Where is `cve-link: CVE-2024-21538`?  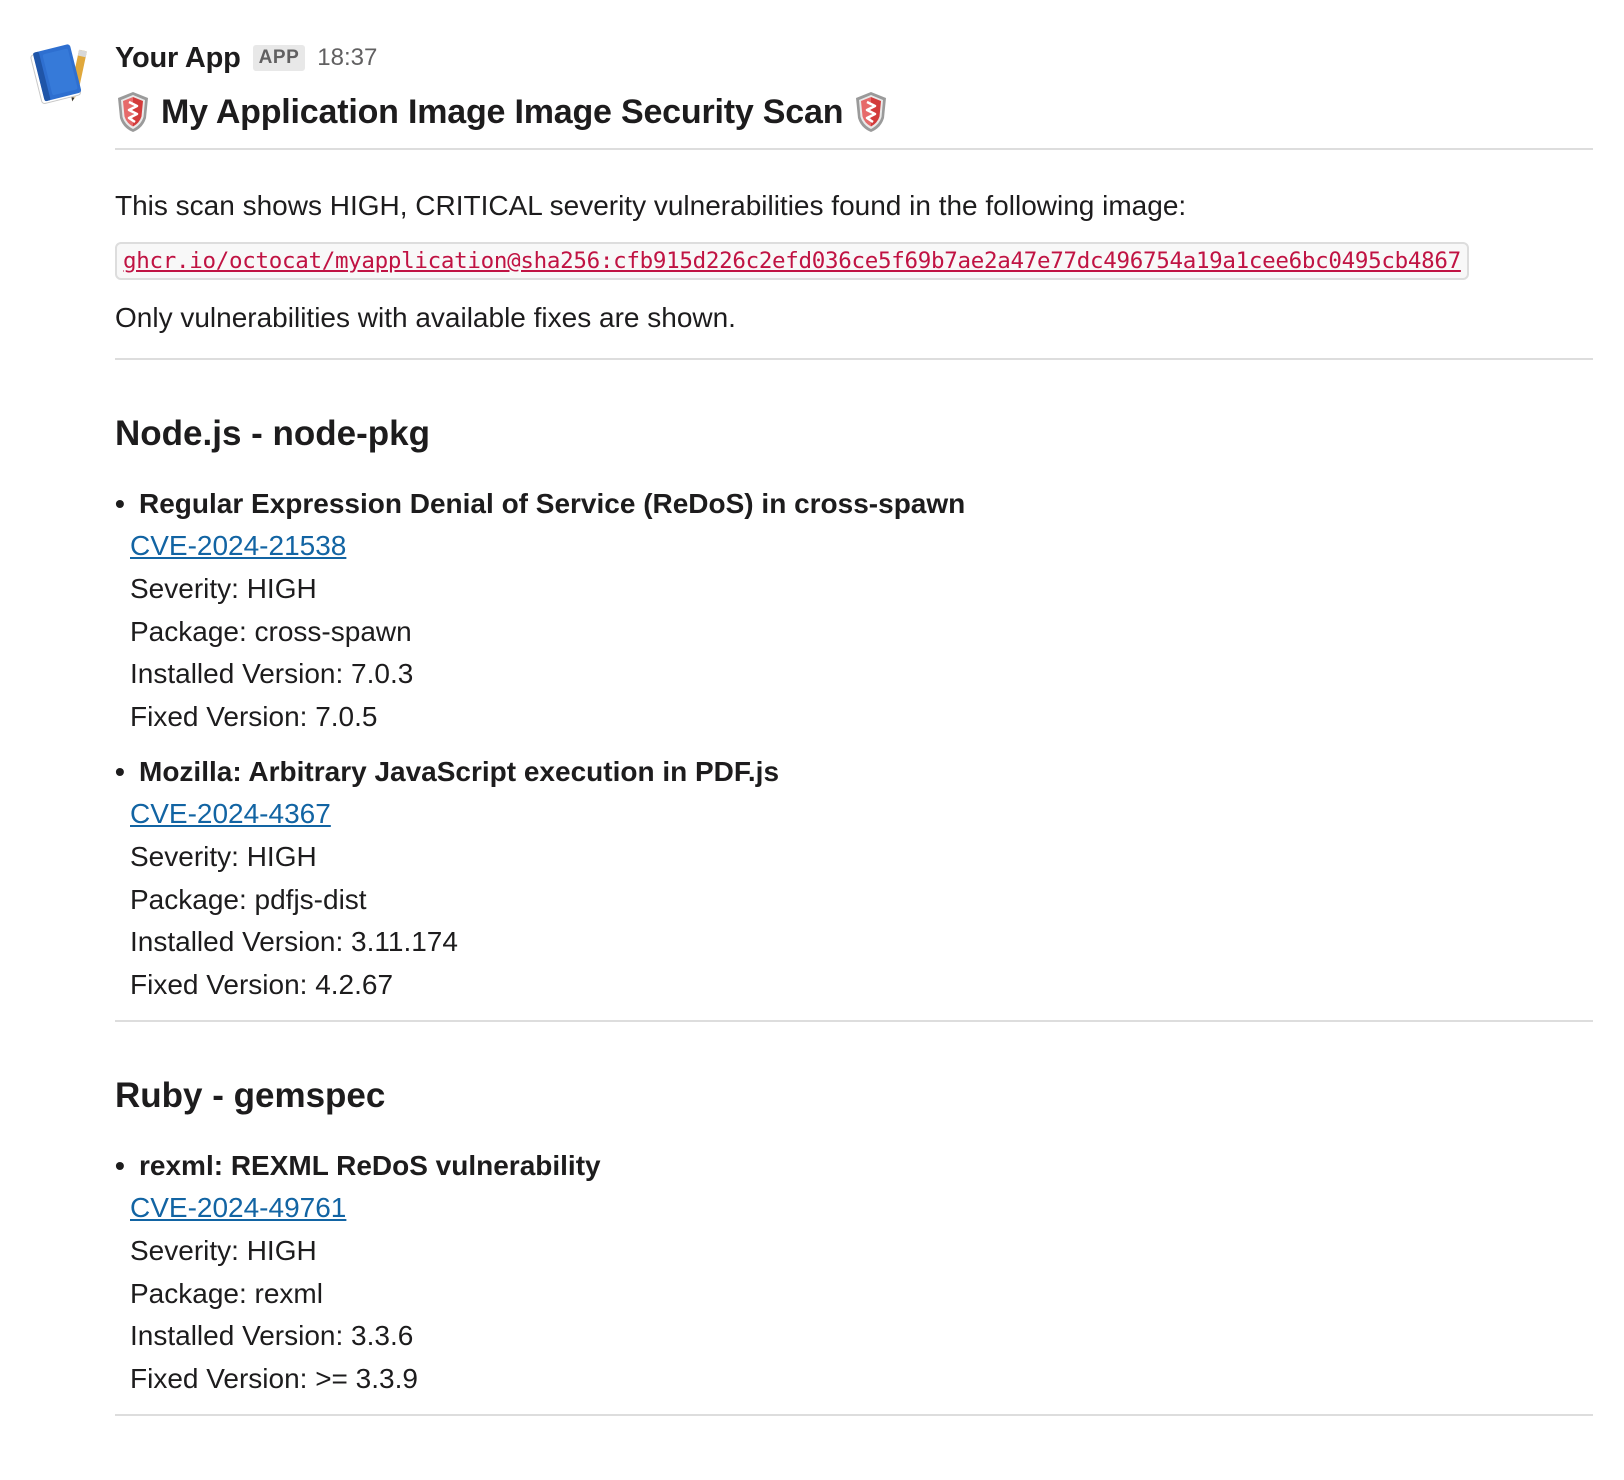
cve-link: CVE-2024-21538 is located at coordinates (238, 546).